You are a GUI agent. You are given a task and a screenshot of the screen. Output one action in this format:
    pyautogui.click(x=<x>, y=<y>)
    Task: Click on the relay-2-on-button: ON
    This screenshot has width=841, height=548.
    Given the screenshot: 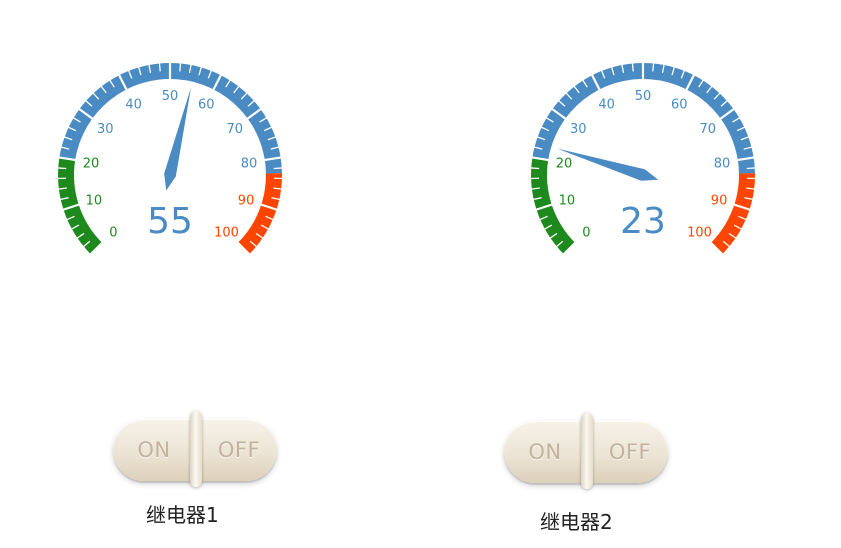 What is the action you would take?
    pyautogui.click(x=545, y=452)
    